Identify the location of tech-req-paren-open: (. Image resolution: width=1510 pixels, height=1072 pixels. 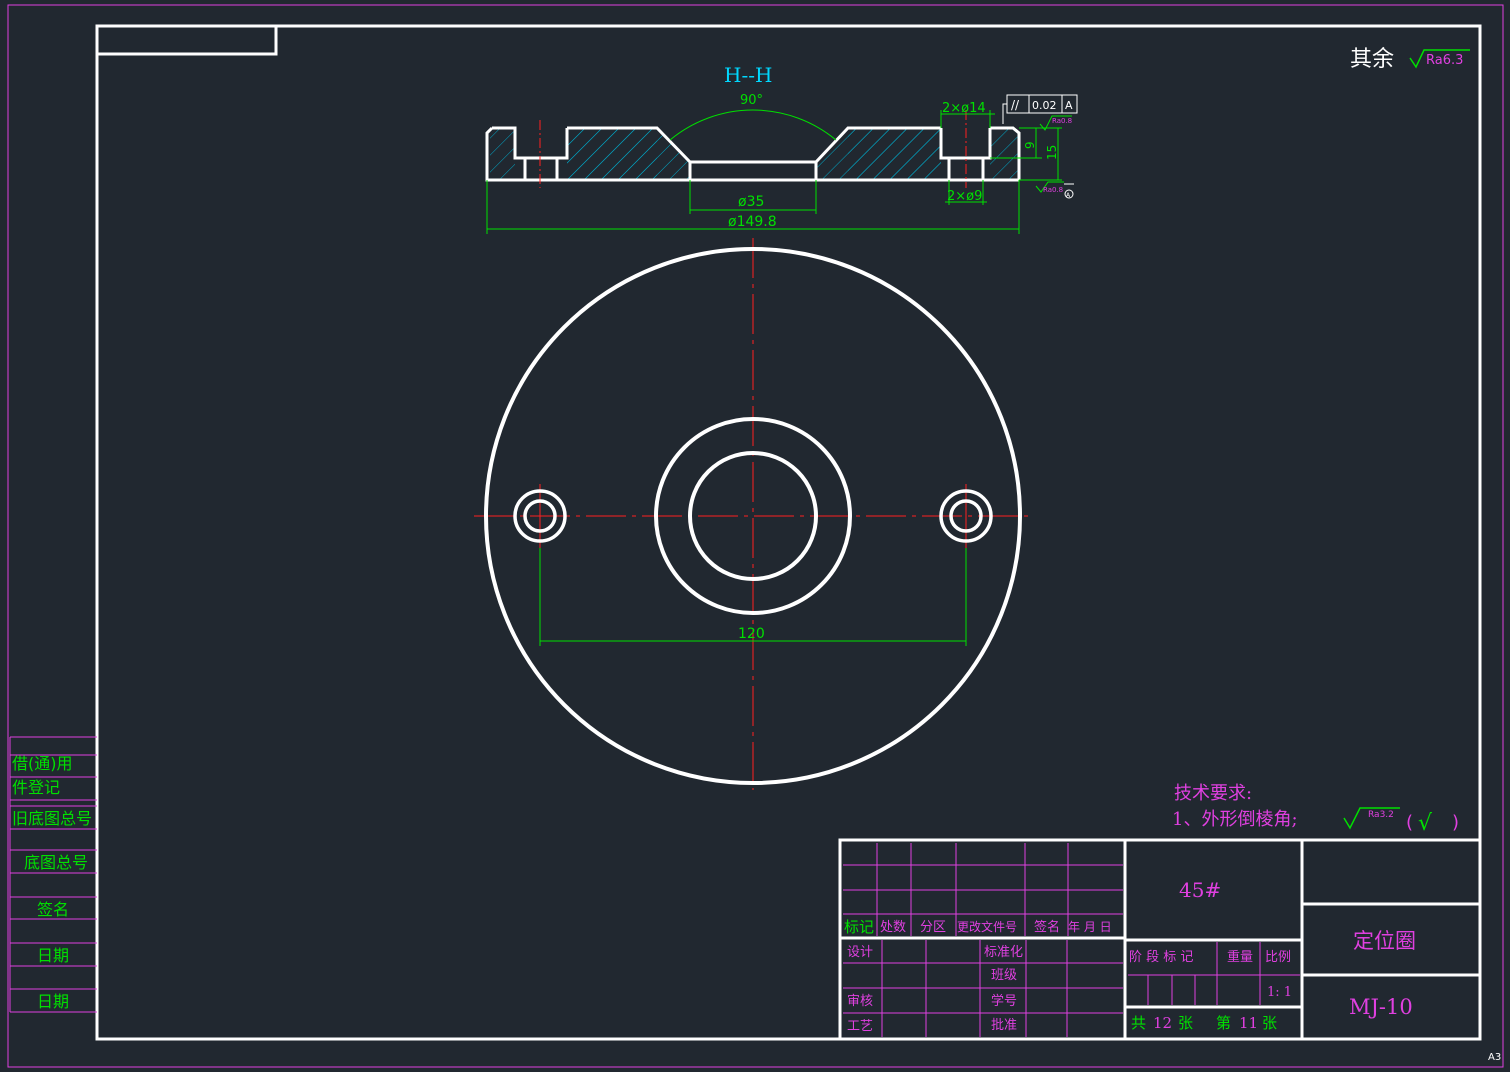
(1409, 822).